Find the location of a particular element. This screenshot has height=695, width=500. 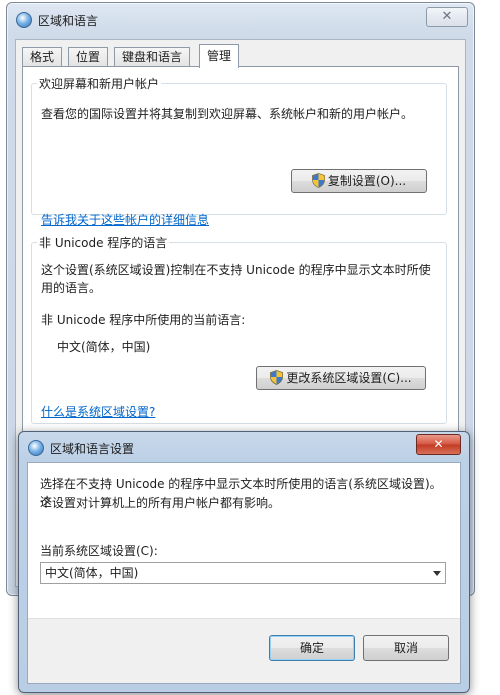

close-button: ✕ is located at coordinates (447, 17).